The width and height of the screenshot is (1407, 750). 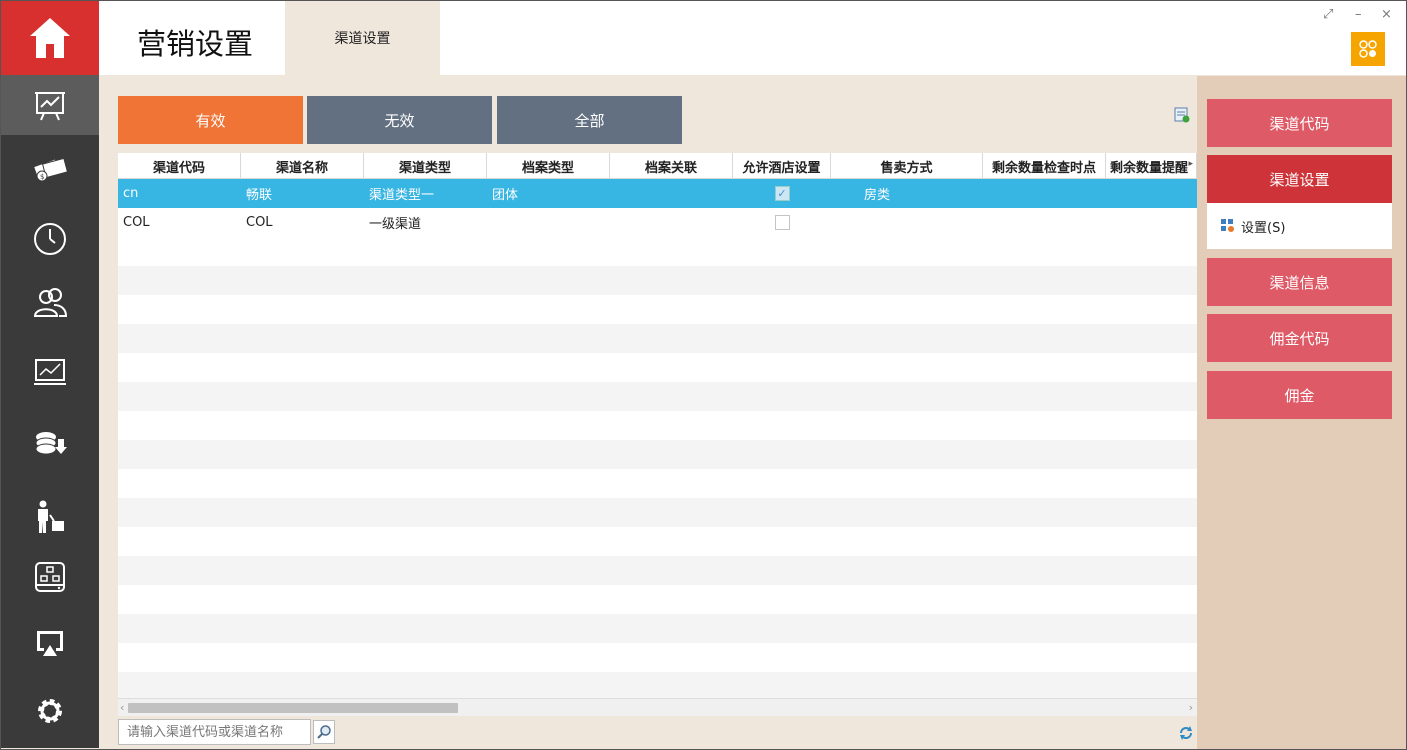 What do you see at coordinates (210, 120) in the screenshot?
I see `filter-valid-button: 有效` at bounding box center [210, 120].